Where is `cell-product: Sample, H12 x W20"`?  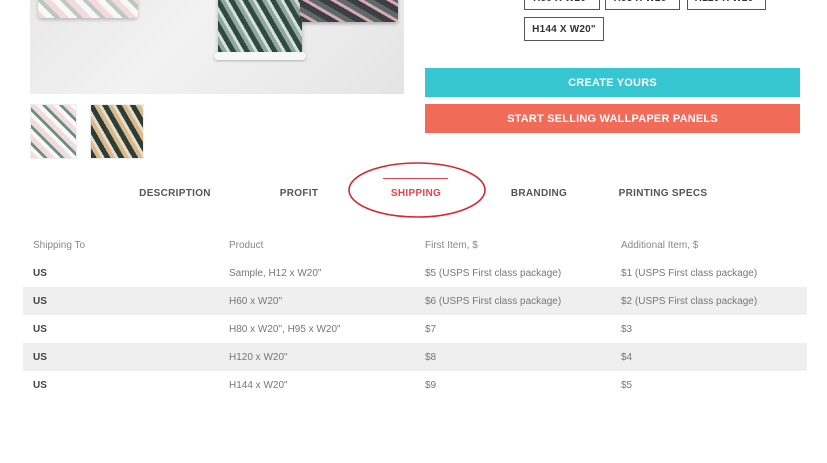 cell-product: Sample, H12 x W20" is located at coordinates (275, 273).